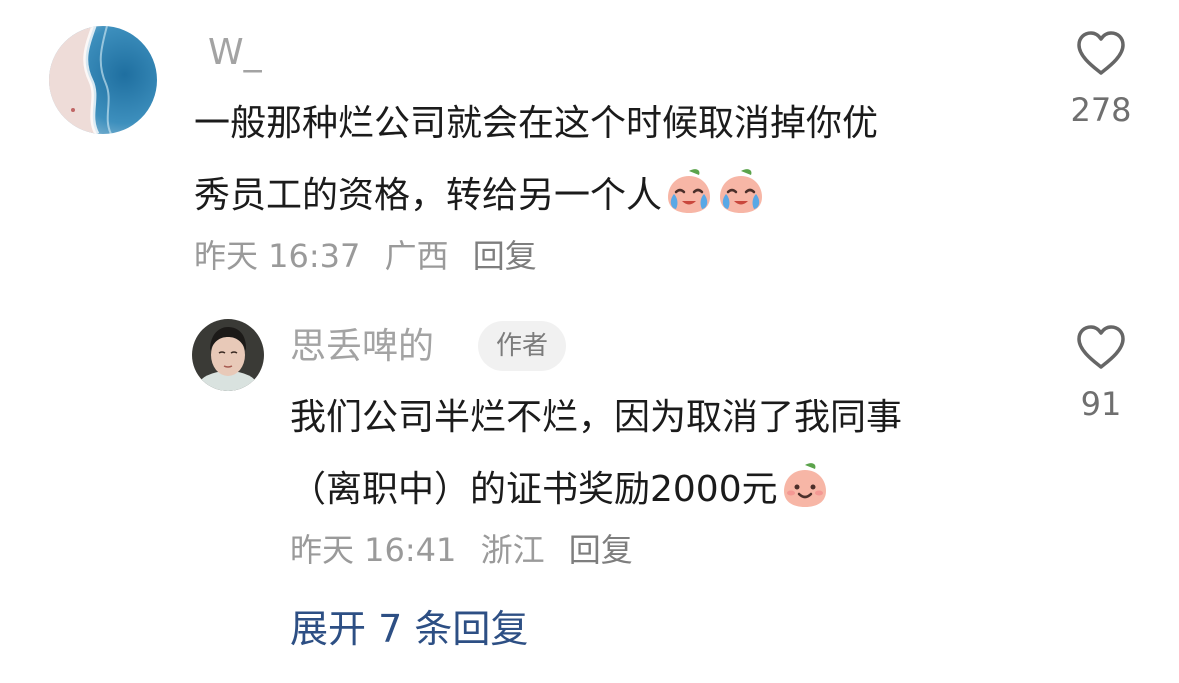 This screenshot has height=683, width=1179. What do you see at coordinates (365, 256) in the screenshot?
I see `comment-meta: 昨天 16:37 广西 回复` at bounding box center [365, 256].